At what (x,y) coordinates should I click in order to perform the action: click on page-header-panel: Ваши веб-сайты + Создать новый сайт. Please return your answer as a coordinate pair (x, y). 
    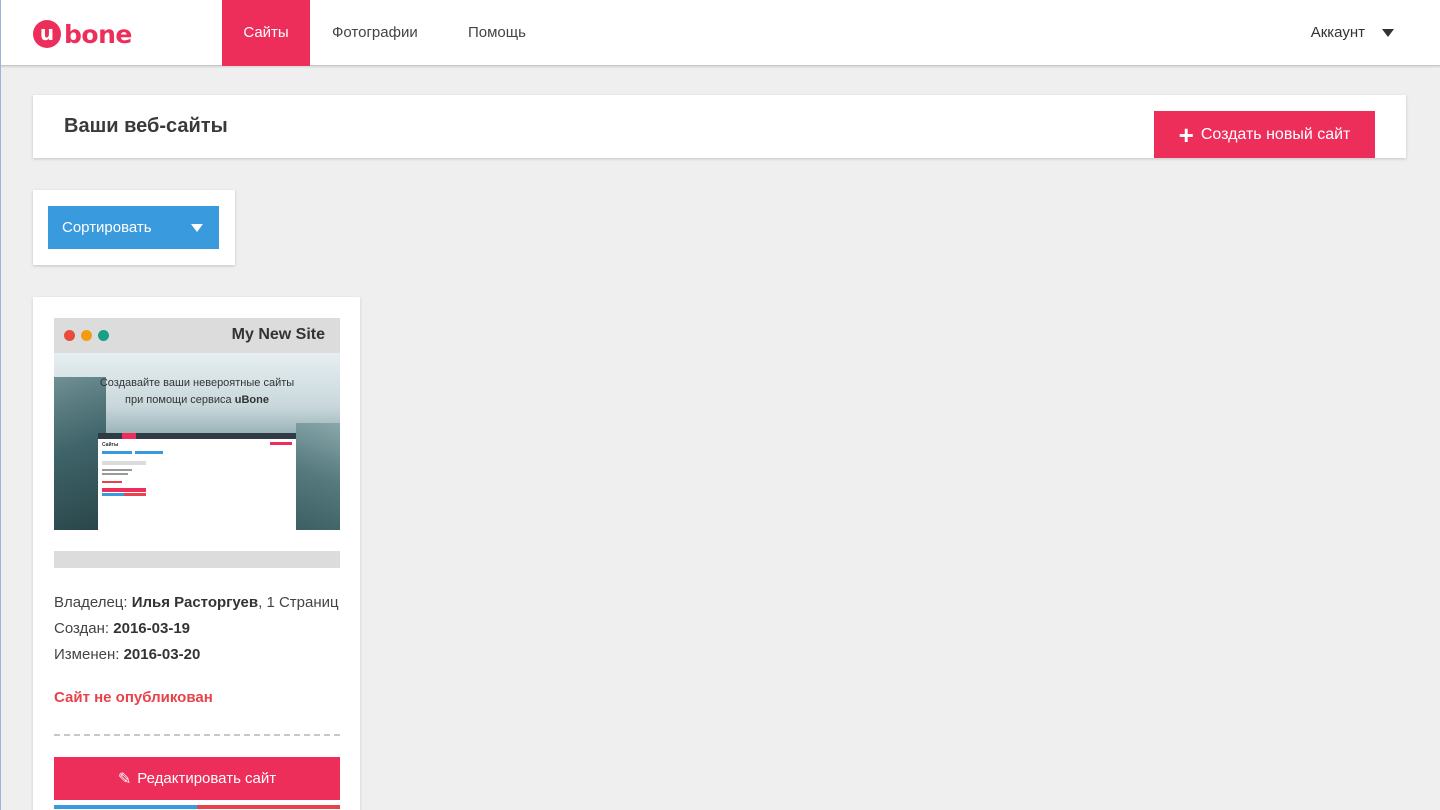
    Looking at the image, I should click on (719, 126).